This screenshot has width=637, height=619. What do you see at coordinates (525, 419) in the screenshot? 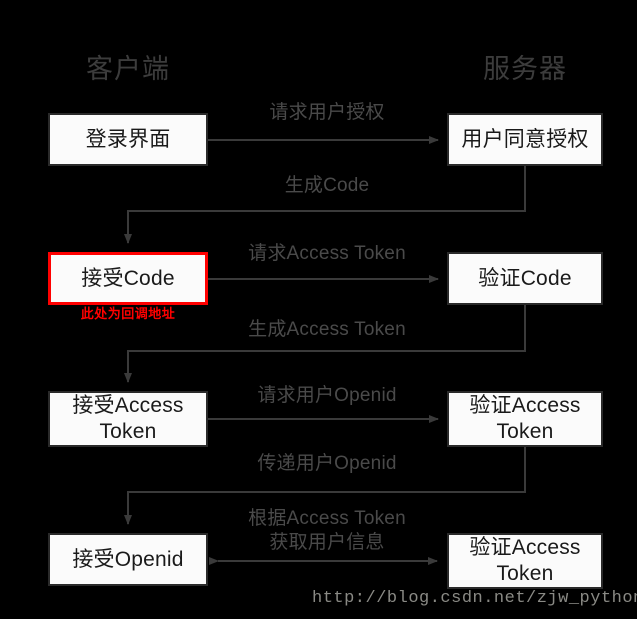
I see `node-verify-access-token-1: 验证Access Token` at bounding box center [525, 419].